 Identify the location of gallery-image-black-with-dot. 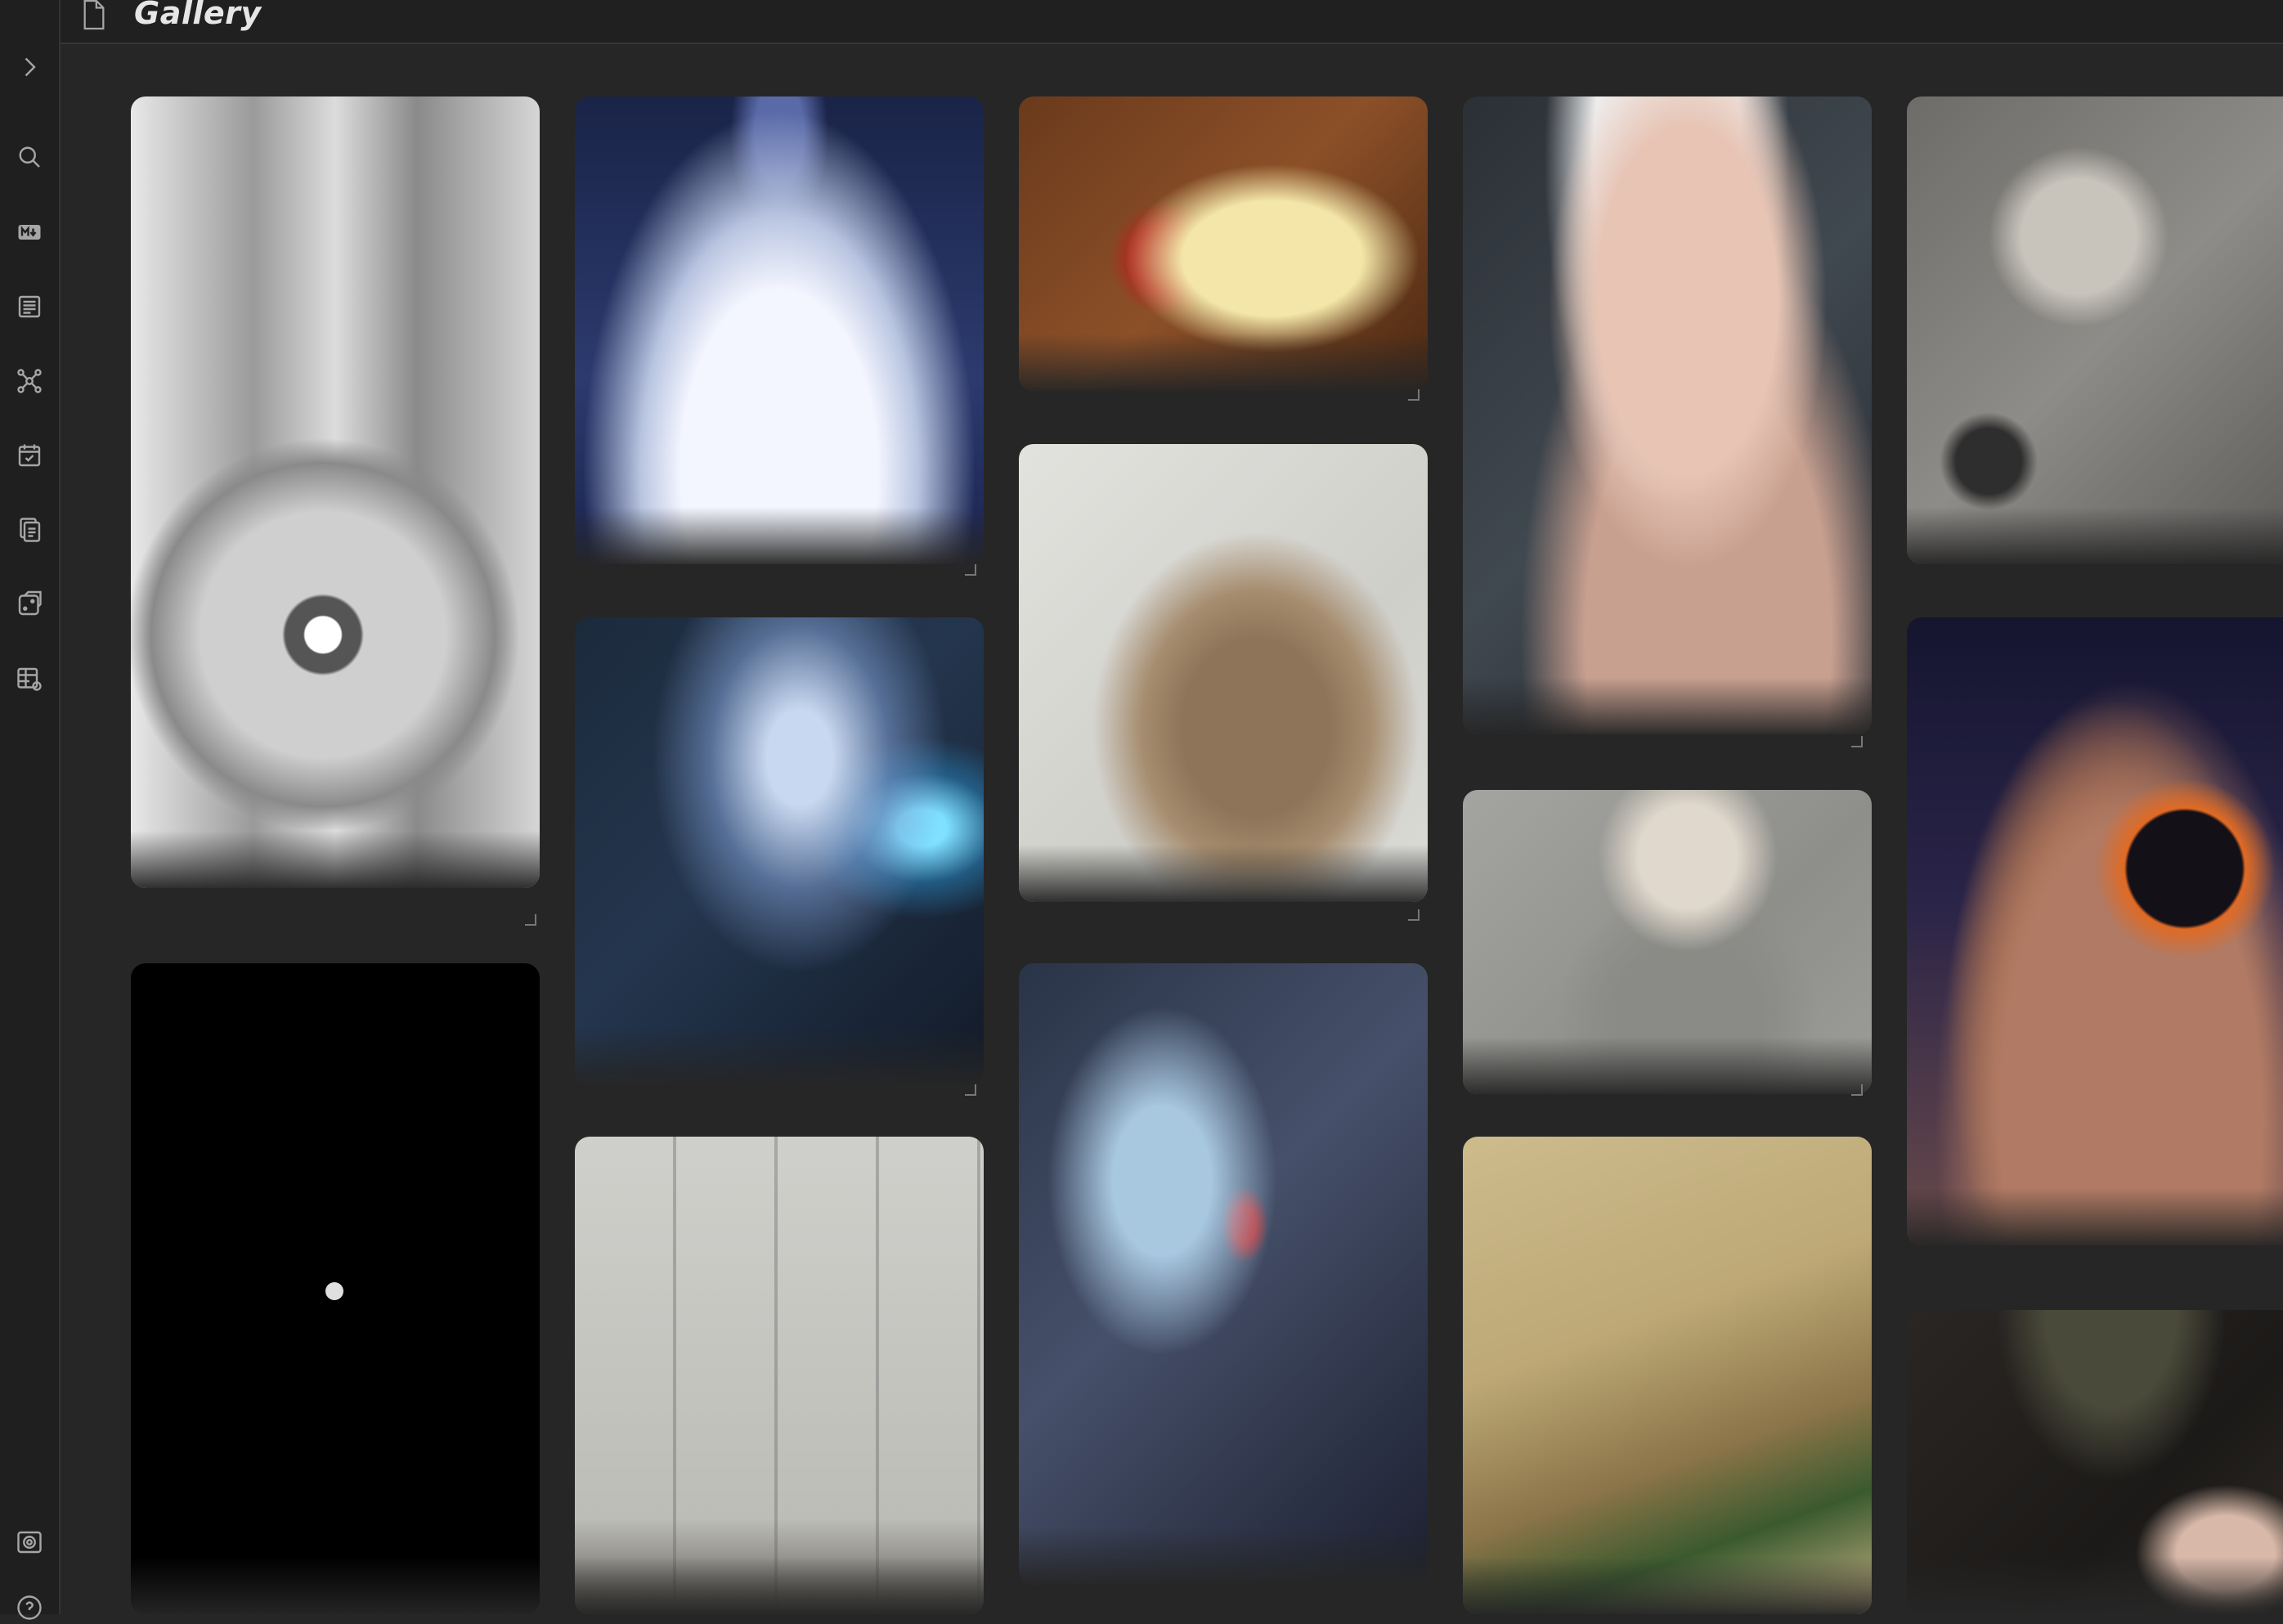
(335, 1289).